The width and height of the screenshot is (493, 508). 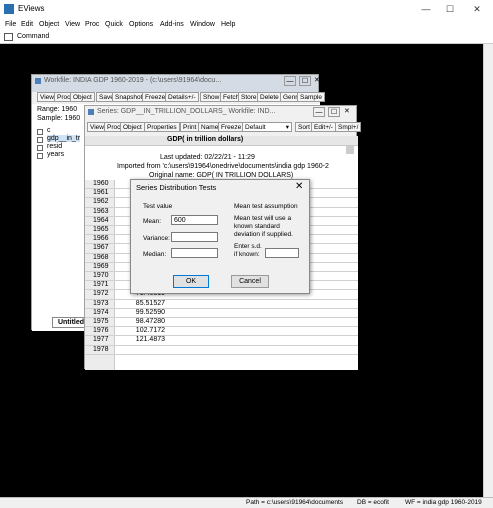 I want to click on row-year: 1964, so click(x=101, y=220).